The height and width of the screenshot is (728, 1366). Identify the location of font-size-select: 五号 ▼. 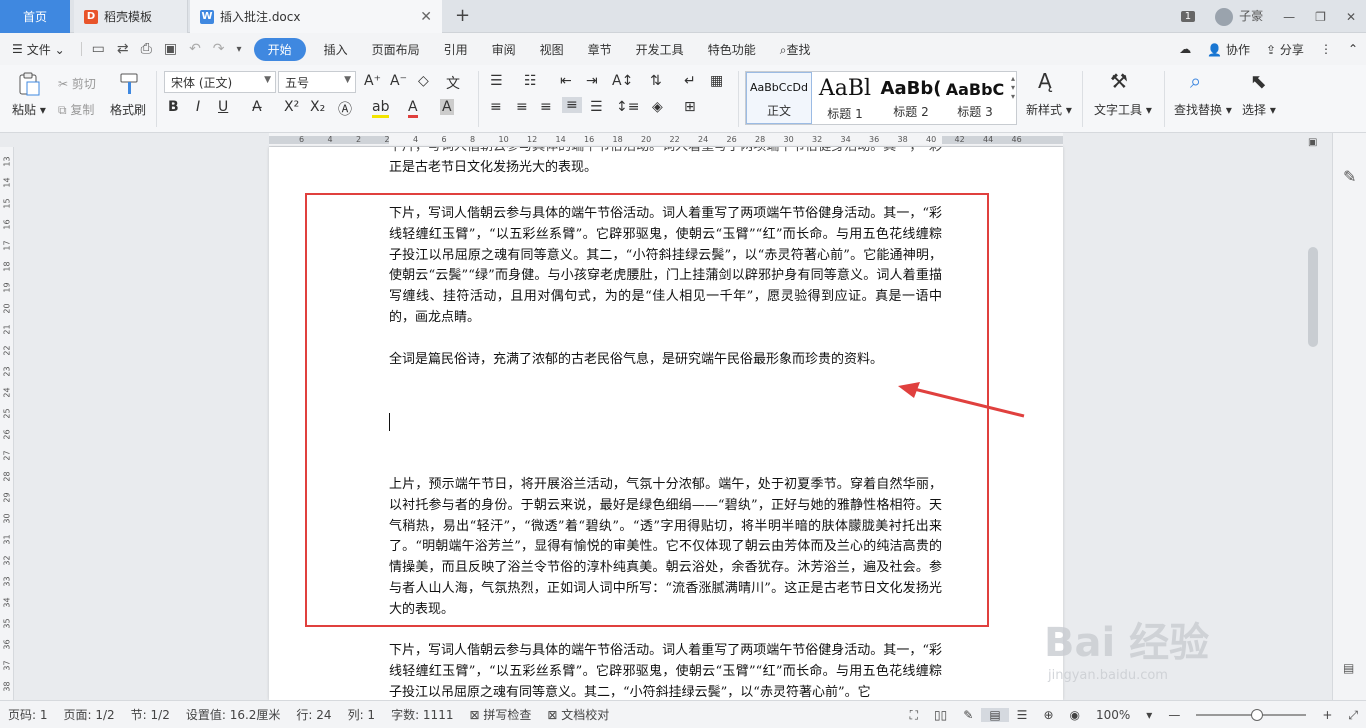
(317, 82).